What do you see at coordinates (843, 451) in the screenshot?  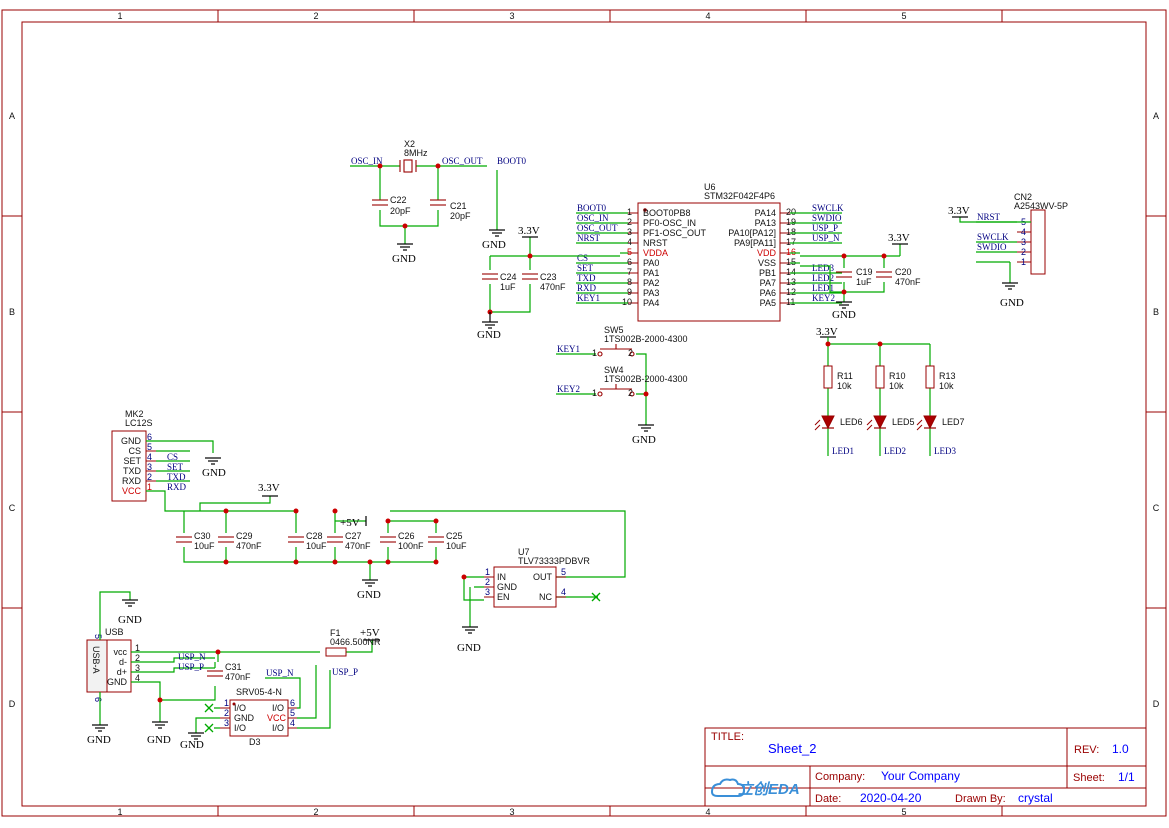 I see `net-label-led1: LED1` at bounding box center [843, 451].